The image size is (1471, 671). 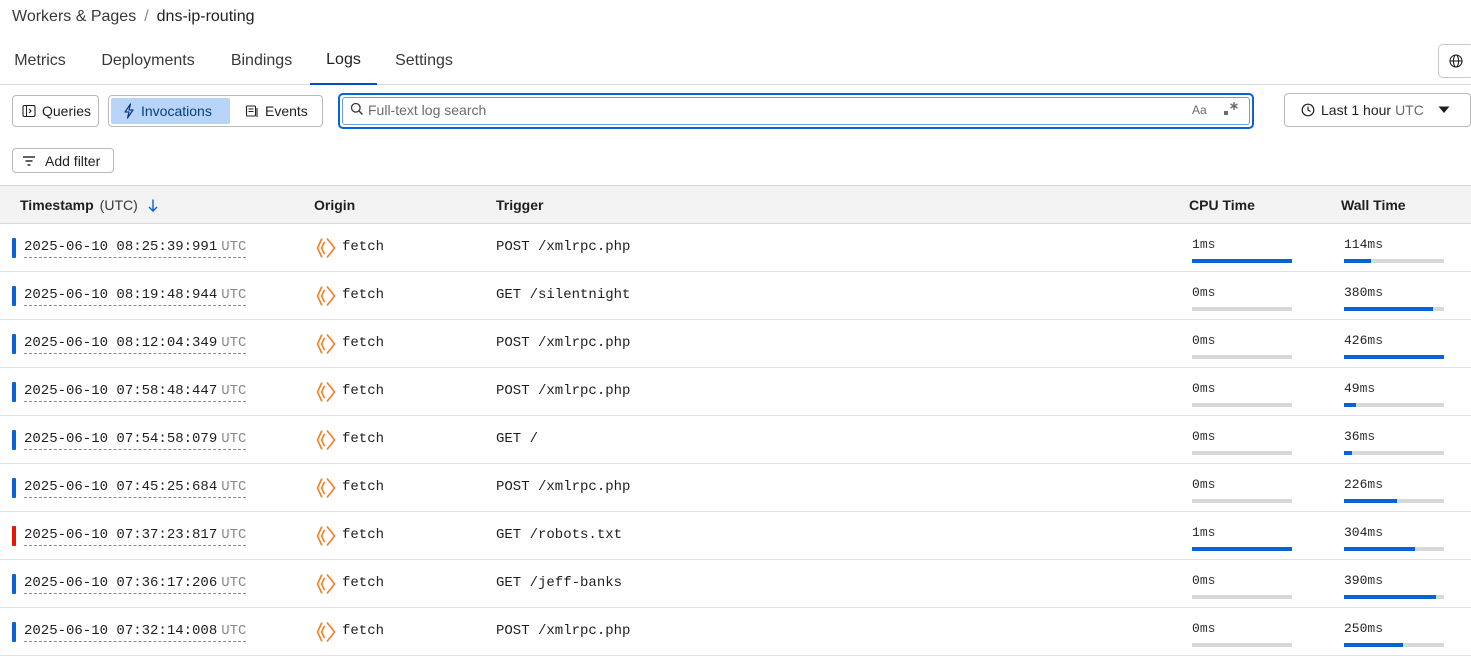 I want to click on column-header-origin: Origin, so click(x=335, y=205).